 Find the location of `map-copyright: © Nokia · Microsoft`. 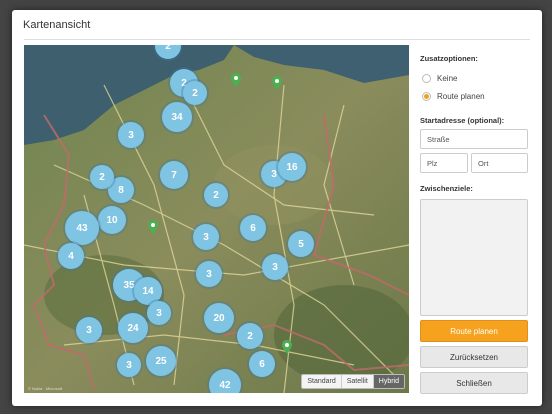

map-copyright: © Nokia · Microsoft is located at coordinates (45, 388).